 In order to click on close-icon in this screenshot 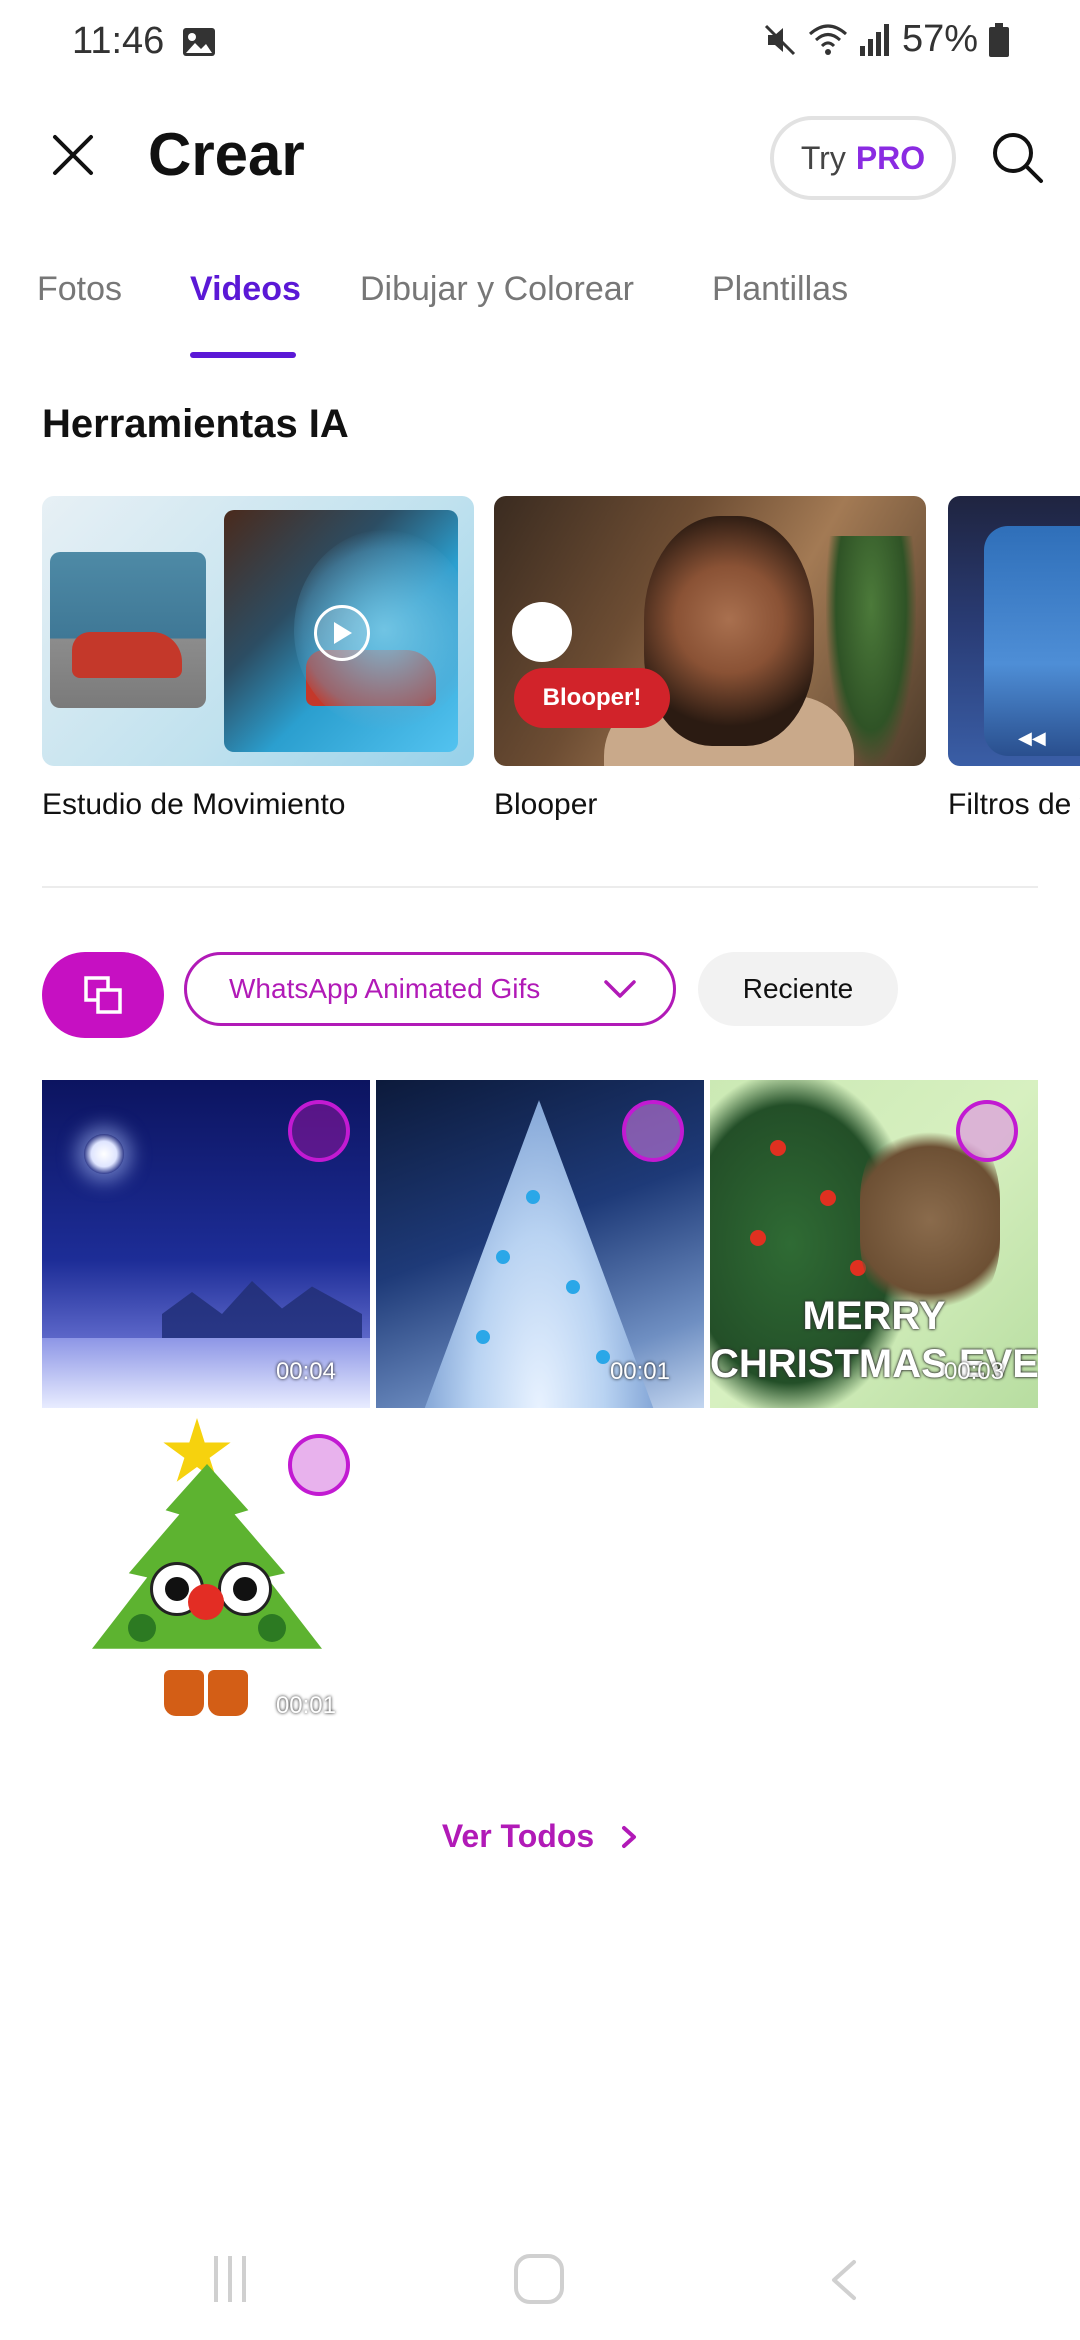, I will do `click(73, 155)`.